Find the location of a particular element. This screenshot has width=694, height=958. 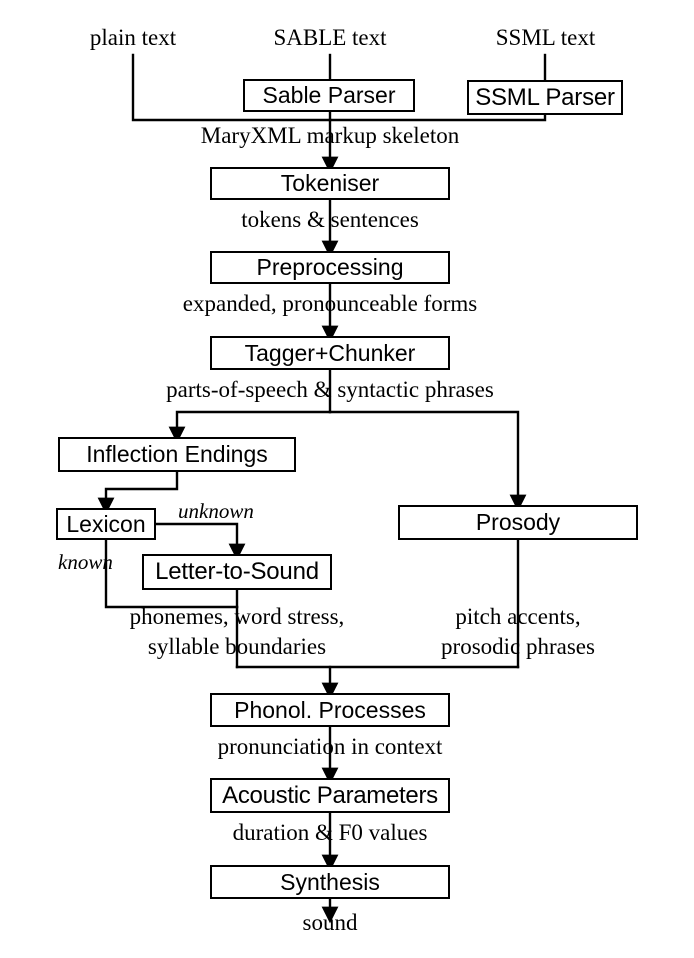

flow-label-duration-f0: duration & F0 values is located at coordinates (330, 832).